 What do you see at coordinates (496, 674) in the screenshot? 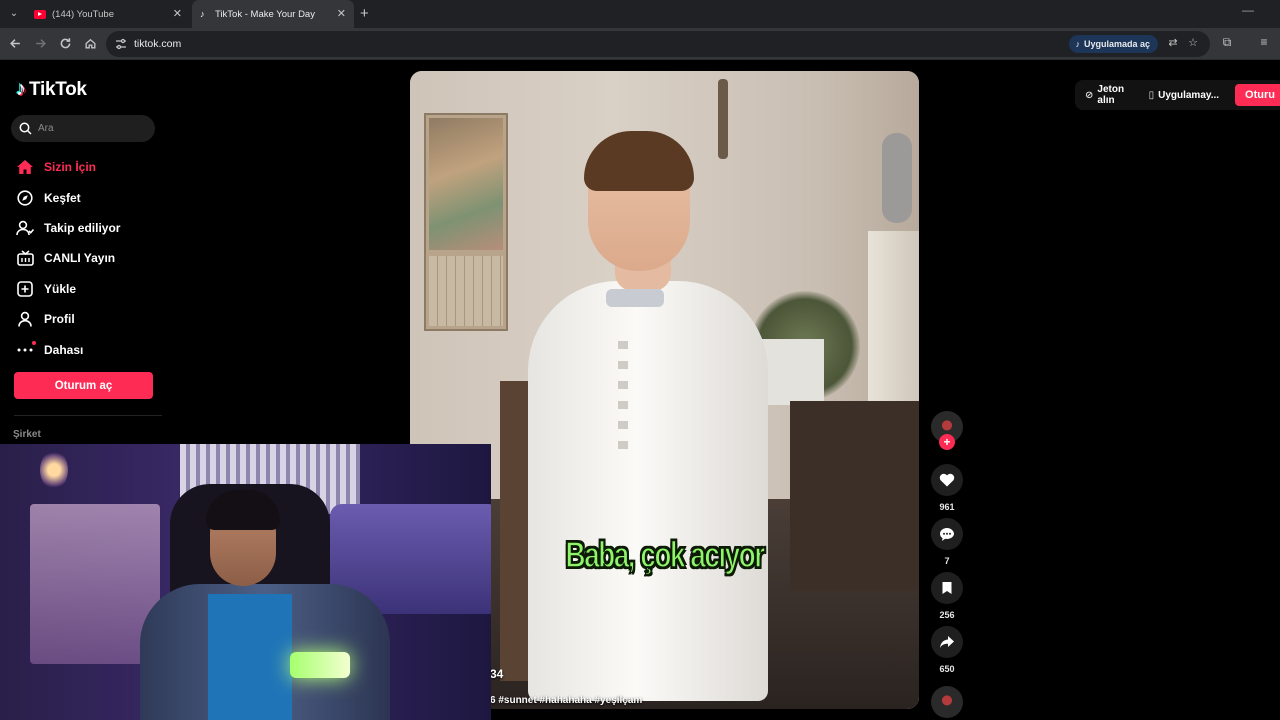
I see `video-author: 34` at bounding box center [496, 674].